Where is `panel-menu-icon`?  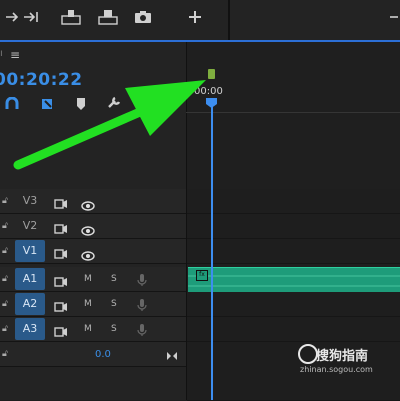
panel-menu-icon is located at coordinates (394, 17).